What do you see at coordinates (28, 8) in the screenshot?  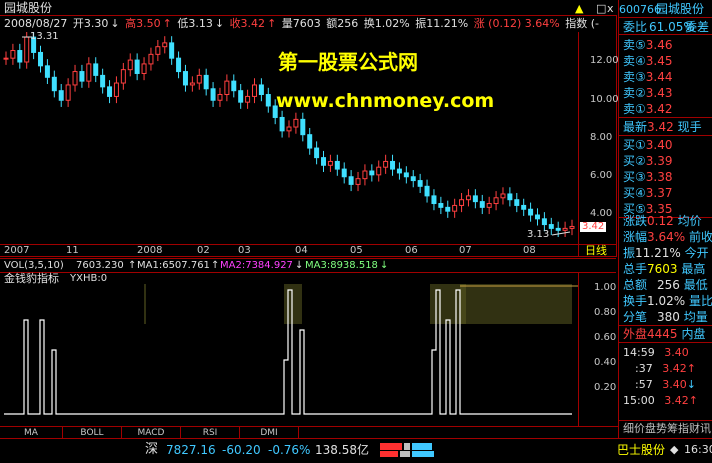 I see `window-title: 园城股份` at bounding box center [28, 8].